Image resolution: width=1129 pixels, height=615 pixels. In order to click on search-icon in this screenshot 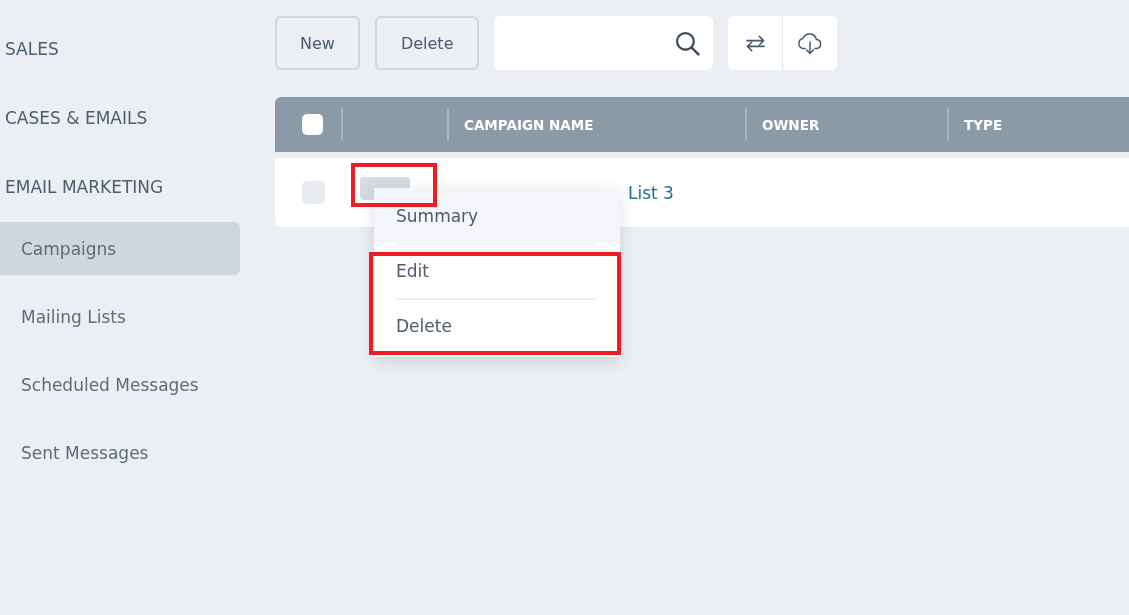, I will do `click(688, 43)`.